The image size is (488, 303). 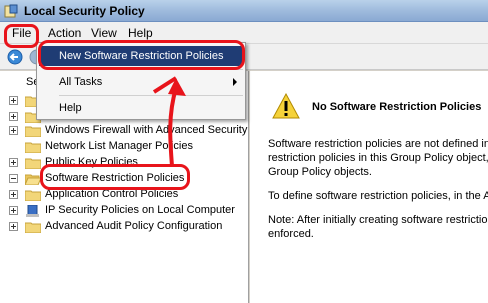 What do you see at coordinates (140, 33) in the screenshot?
I see `menu-help: Help` at bounding box center [140, 33].